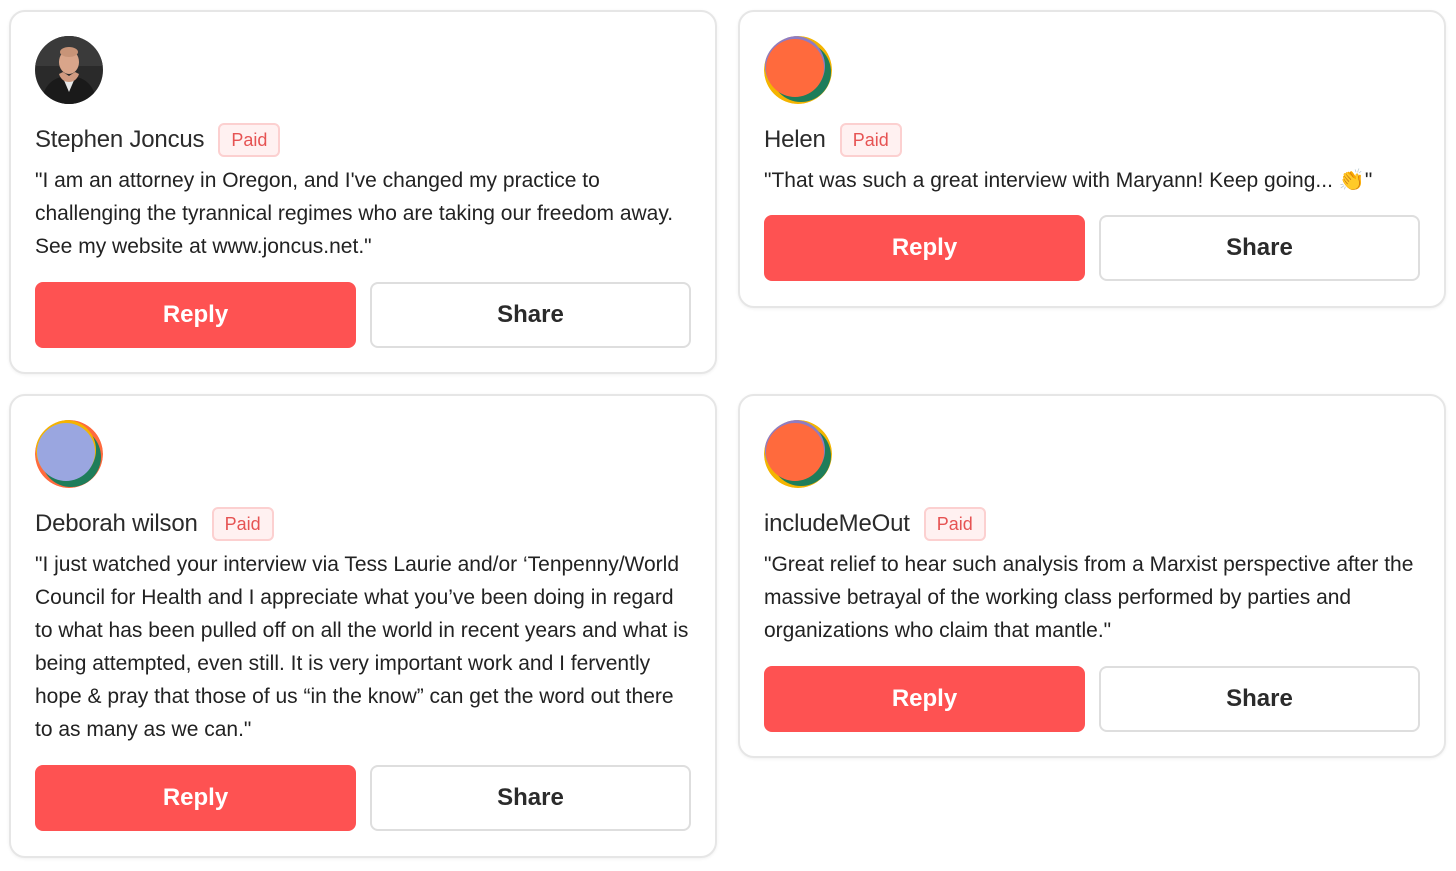 The width and height of the screenshot is (1456, 871). I want to click on author-name: Helen, so click(795, 140).